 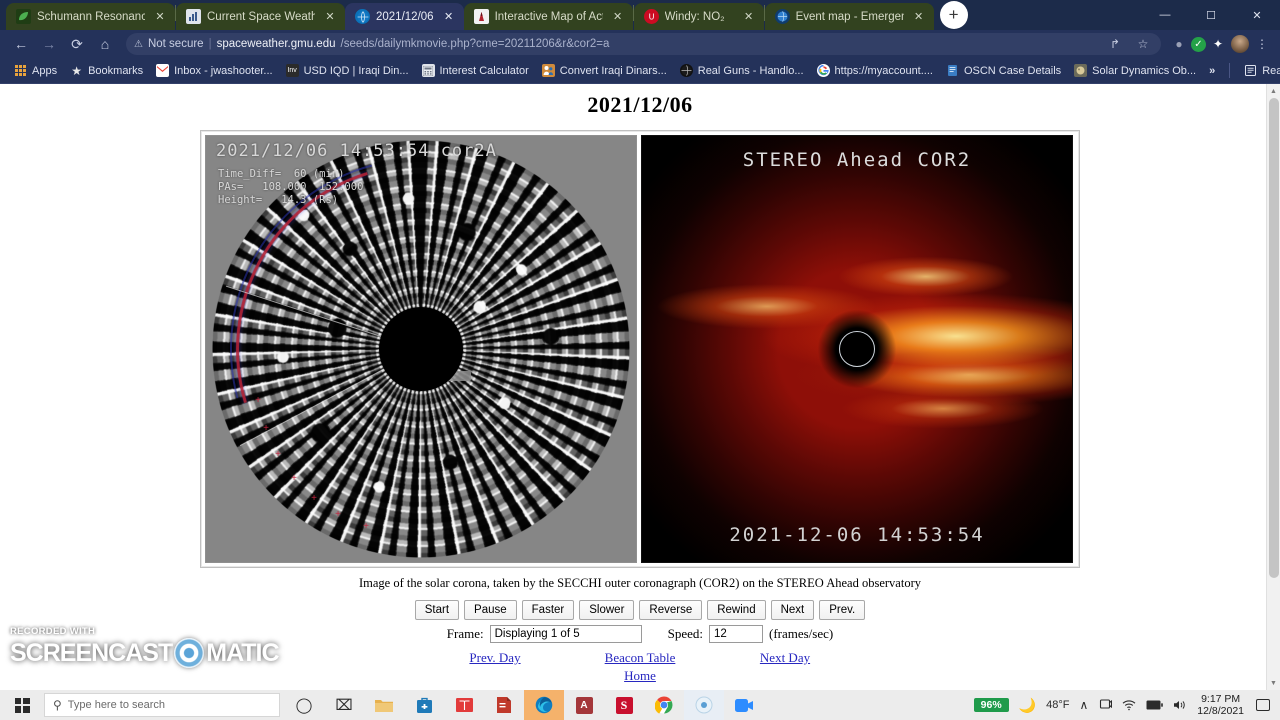 I want to click on access-letter: A, so click(x=584, y=705).